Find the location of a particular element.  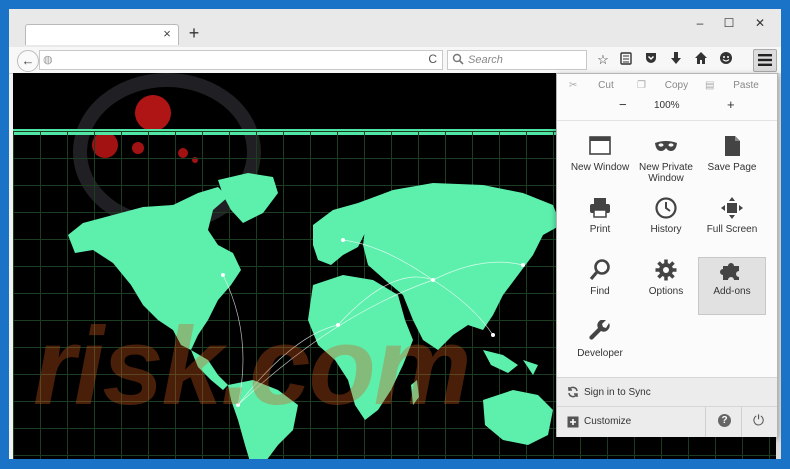

save-page-button: Save Page is located at coordinates (732, 162).